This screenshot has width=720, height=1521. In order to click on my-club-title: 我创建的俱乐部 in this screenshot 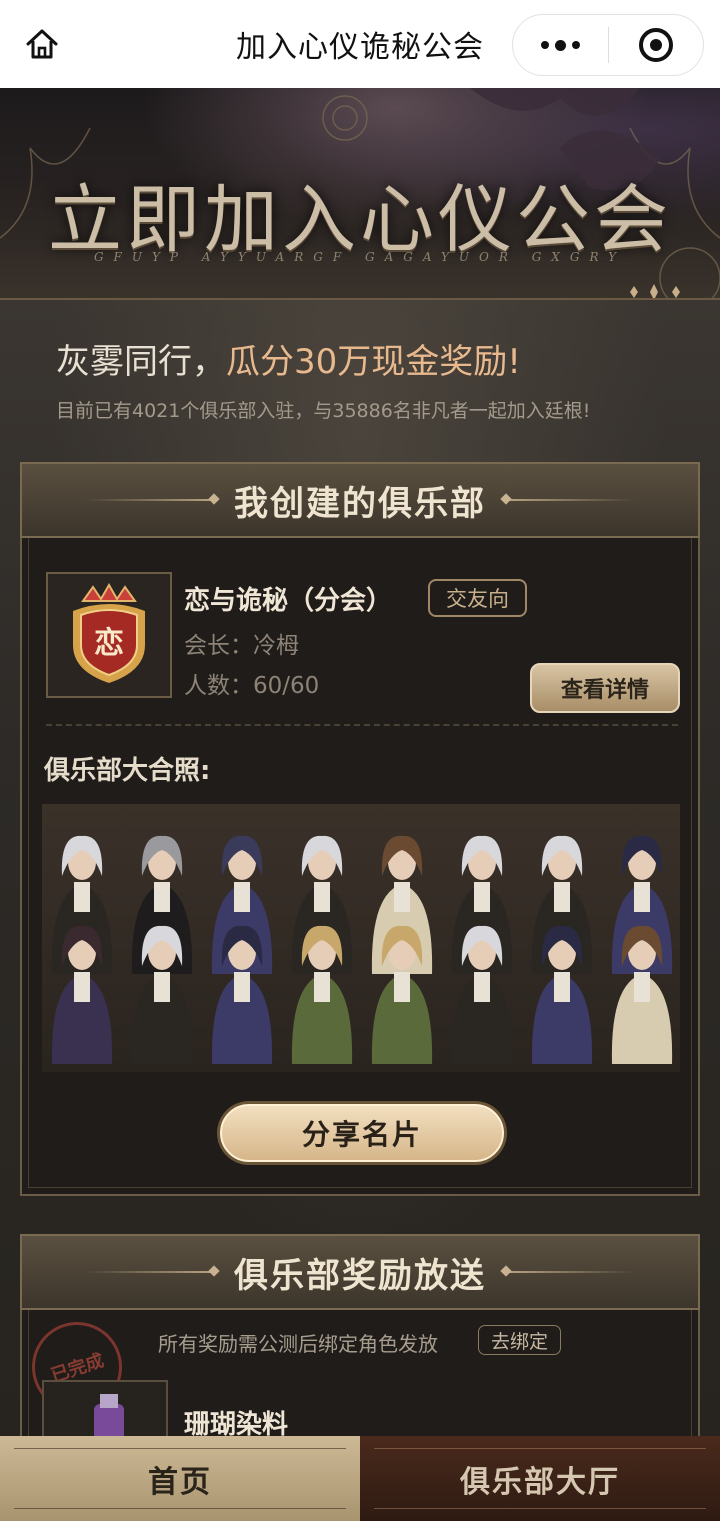, I will do `click(360, 503)`.